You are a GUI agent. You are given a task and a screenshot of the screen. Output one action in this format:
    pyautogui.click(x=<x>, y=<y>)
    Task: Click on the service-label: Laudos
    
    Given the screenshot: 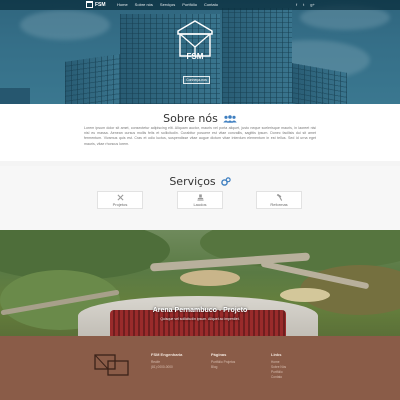 What is the action you would take?
    pyautogui.click(x=200, y=204)
    